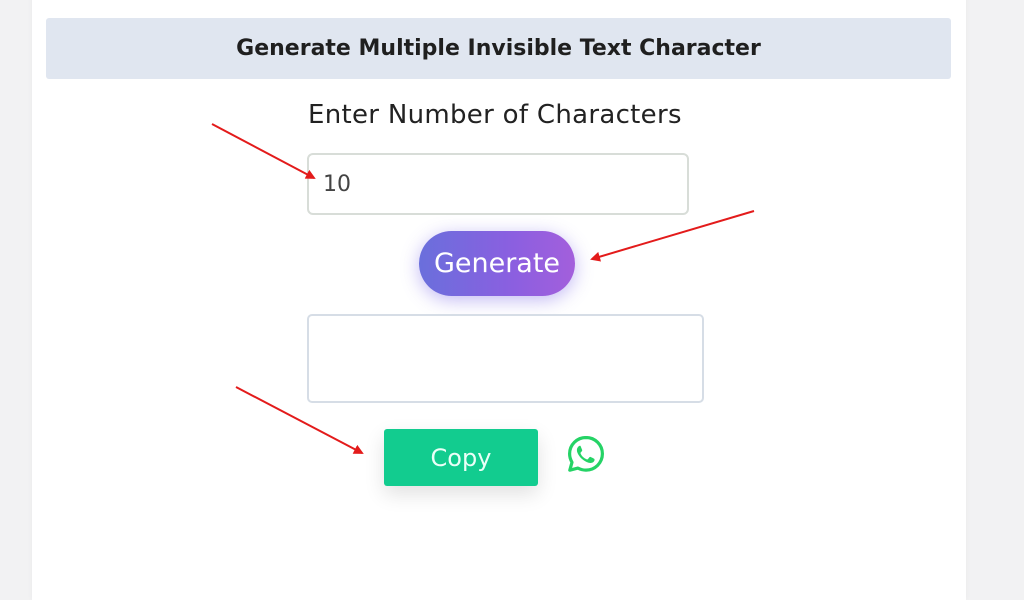  I want to click on copy-button: Copy, so click(461, 457).